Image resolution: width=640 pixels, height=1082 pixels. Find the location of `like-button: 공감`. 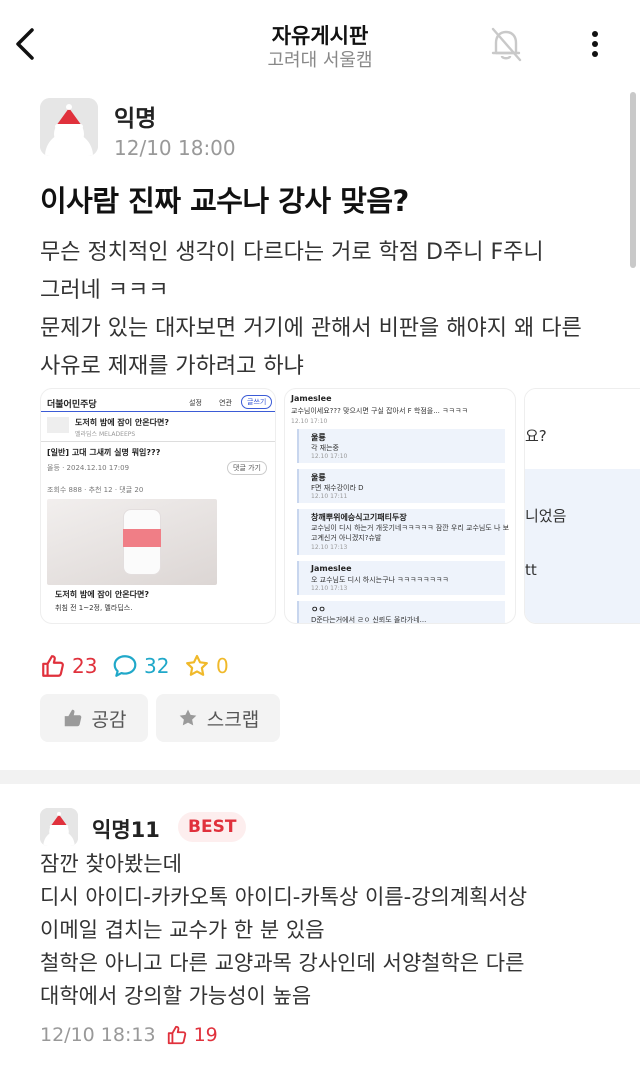

like-button: 공감 is located at coordinates (94, 718).